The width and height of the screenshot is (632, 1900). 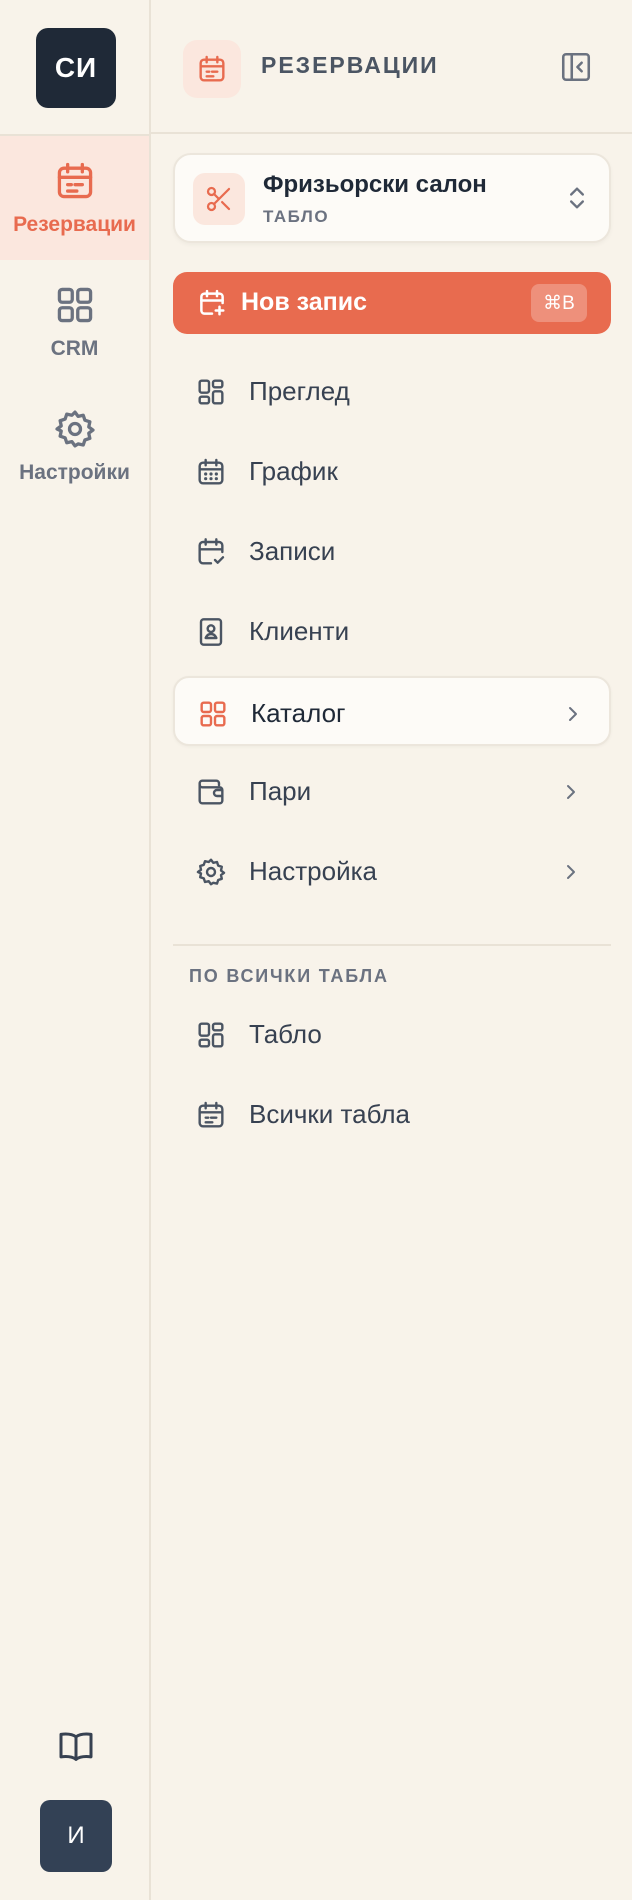 What do you see at coordinates (76, 1746) in the screenshot?
I see `book-icon` at bounding box center [76, 1746].